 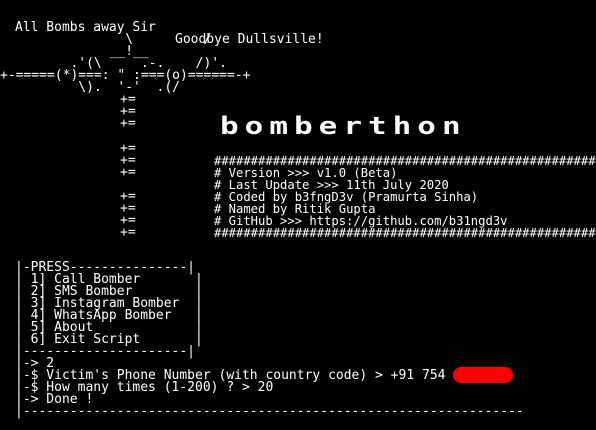 What do you see at coordinates (343, 126) in the screenshot?
I see `banner-title: BOMBERTHON` at bounding box center [343, 126].